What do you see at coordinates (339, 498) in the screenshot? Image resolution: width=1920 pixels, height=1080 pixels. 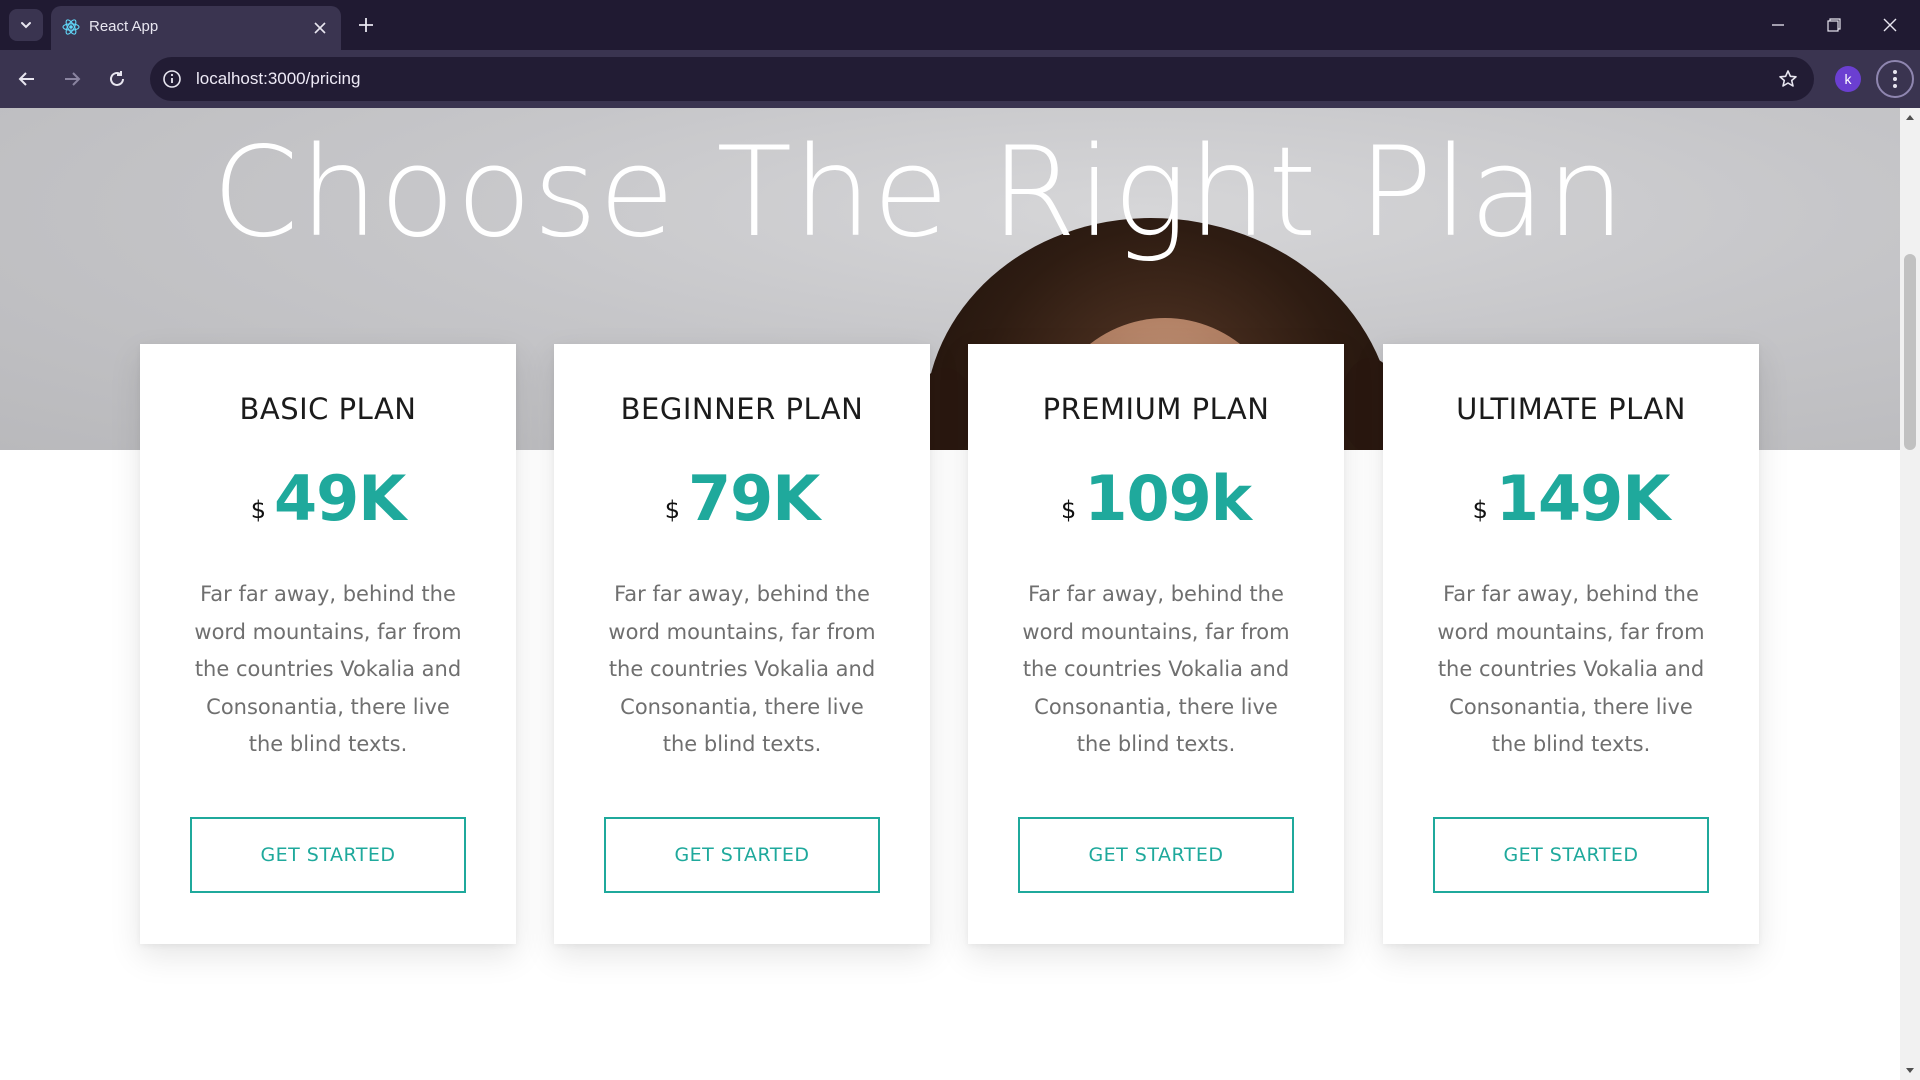 I see `price-amount: 49K` at bounding box center [339, 498].